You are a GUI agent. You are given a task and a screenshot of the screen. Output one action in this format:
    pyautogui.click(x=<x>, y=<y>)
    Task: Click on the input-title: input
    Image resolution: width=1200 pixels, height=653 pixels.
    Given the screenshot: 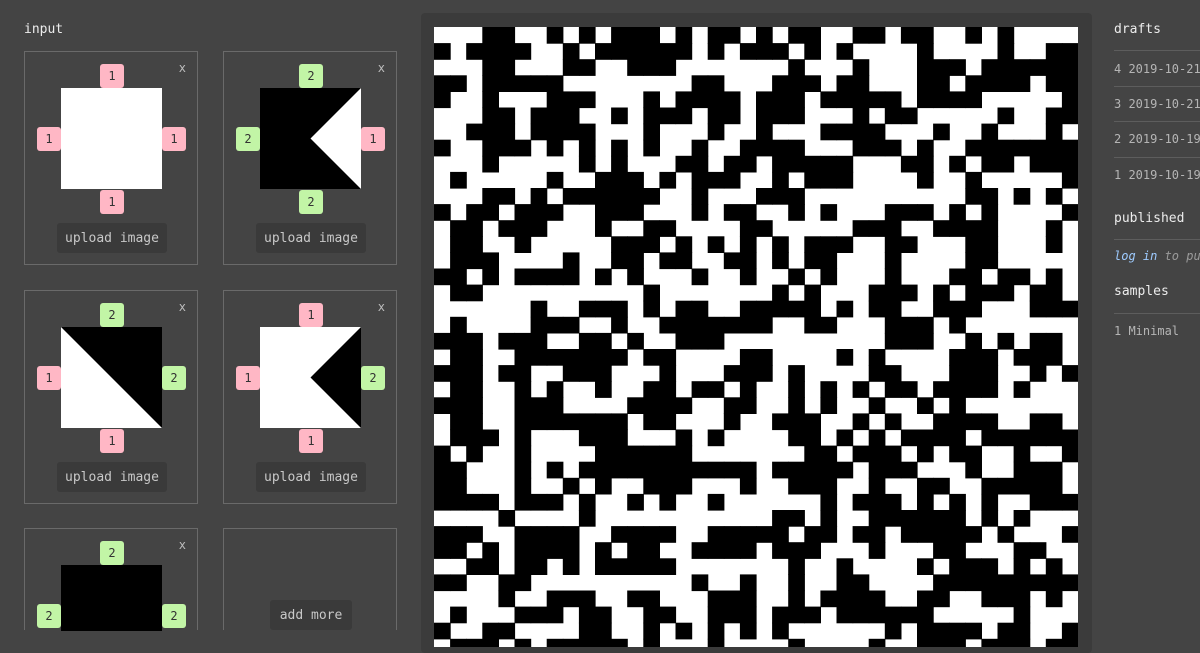 What is the action you would take?
    pyautogui.click(x=44, y=29)
    